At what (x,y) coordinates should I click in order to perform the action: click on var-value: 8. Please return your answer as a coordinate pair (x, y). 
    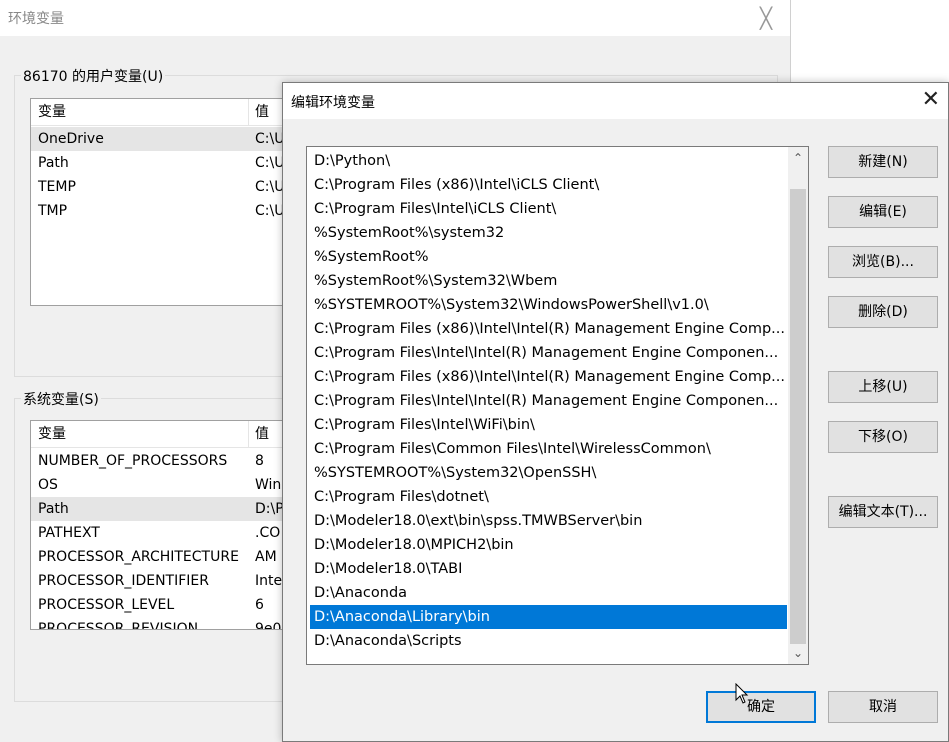
    Looking at the image, I should click on (259, 461).